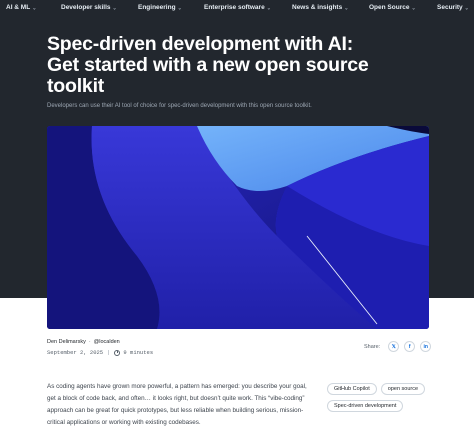  Describe the element at coordinates (410, 346) in the screenshot. I see `facebook-icon: f` at that location.